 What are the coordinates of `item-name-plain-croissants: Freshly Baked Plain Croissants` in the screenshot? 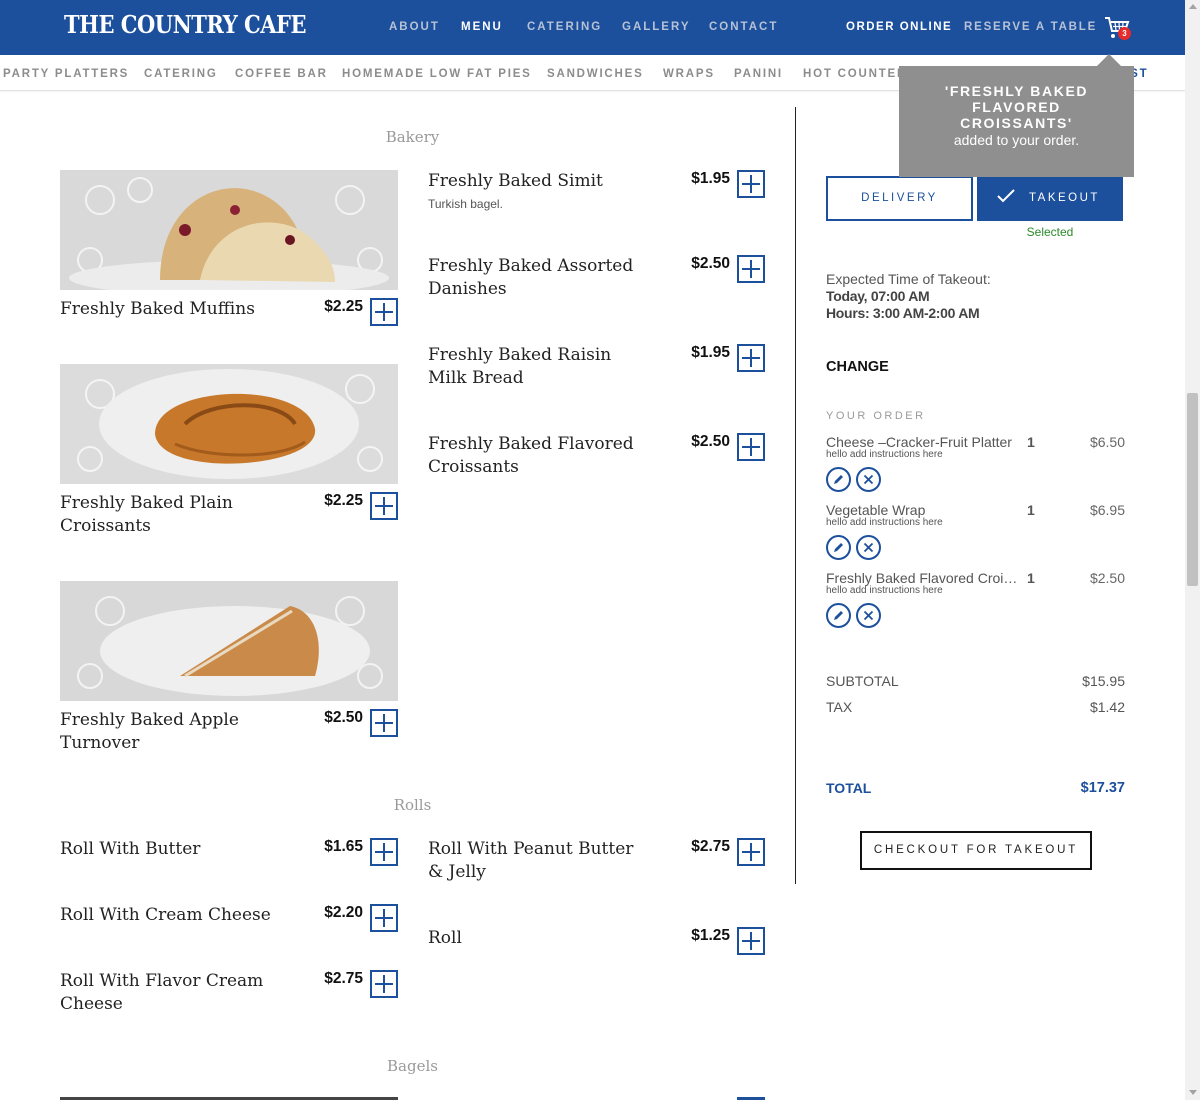 It's located at (165, 515).